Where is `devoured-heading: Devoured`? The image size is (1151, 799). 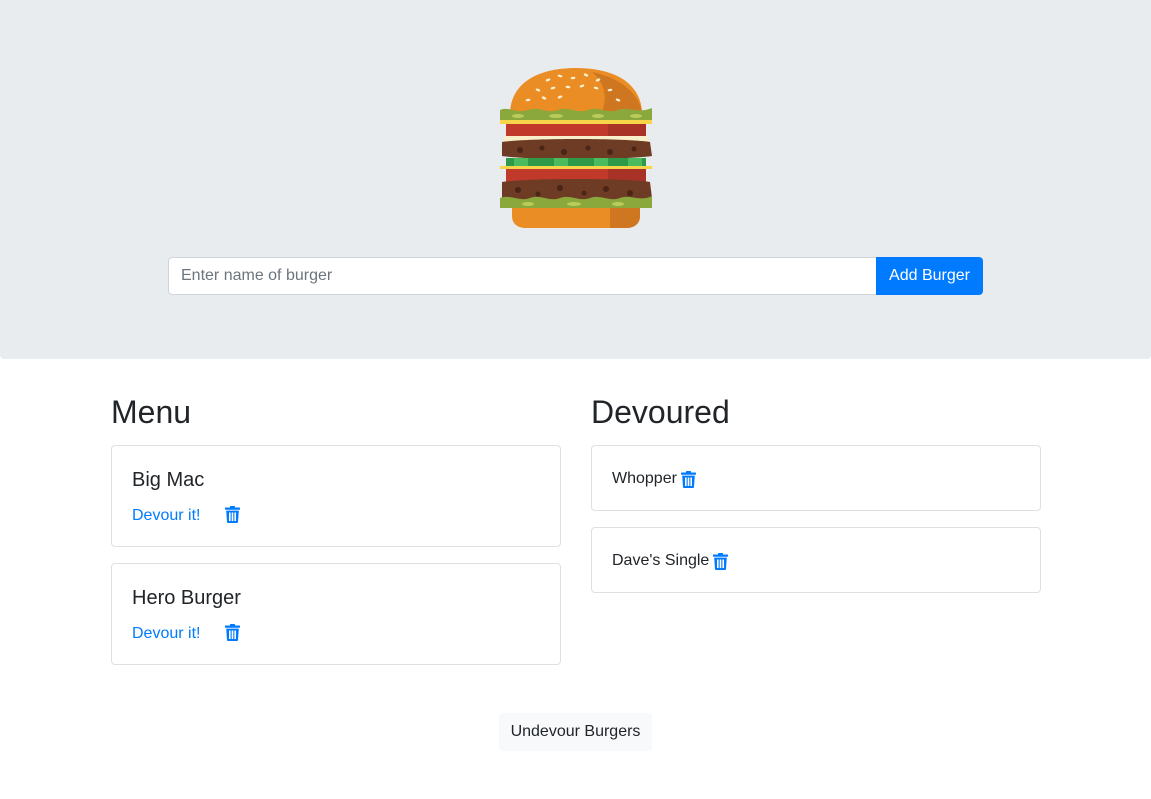 devoured-heading: Devoured is located at coordinates (660, 412).